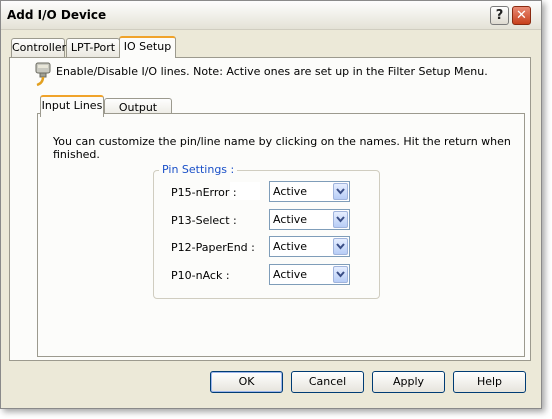 Image resolution: width=552 pixels, height=419 pixels. Describe the element at coordinates (309, 219) in the screenshot. I see `pin-p13-select: Active` at that location.